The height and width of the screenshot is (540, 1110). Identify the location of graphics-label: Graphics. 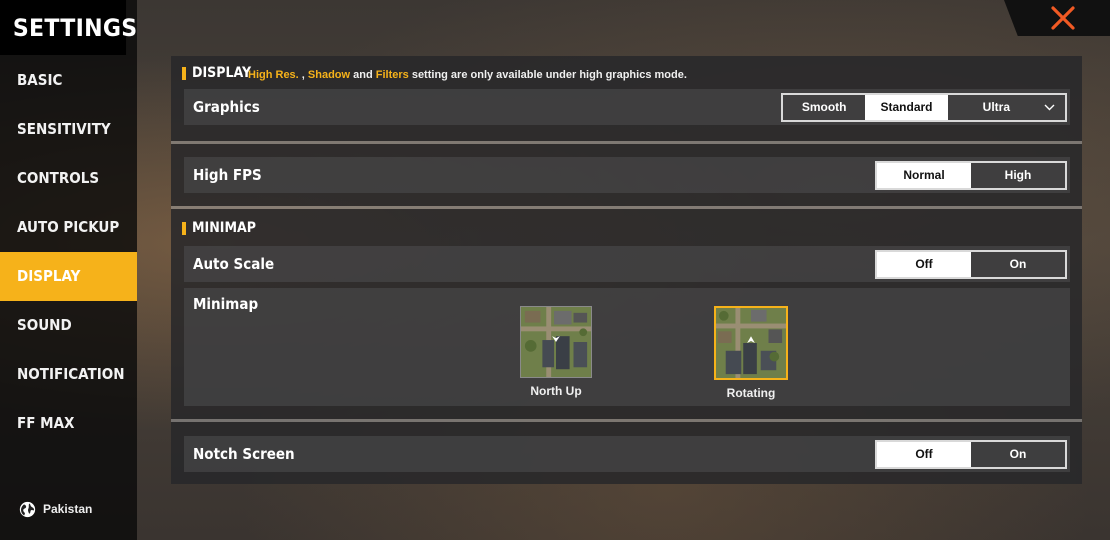
(226, 107).